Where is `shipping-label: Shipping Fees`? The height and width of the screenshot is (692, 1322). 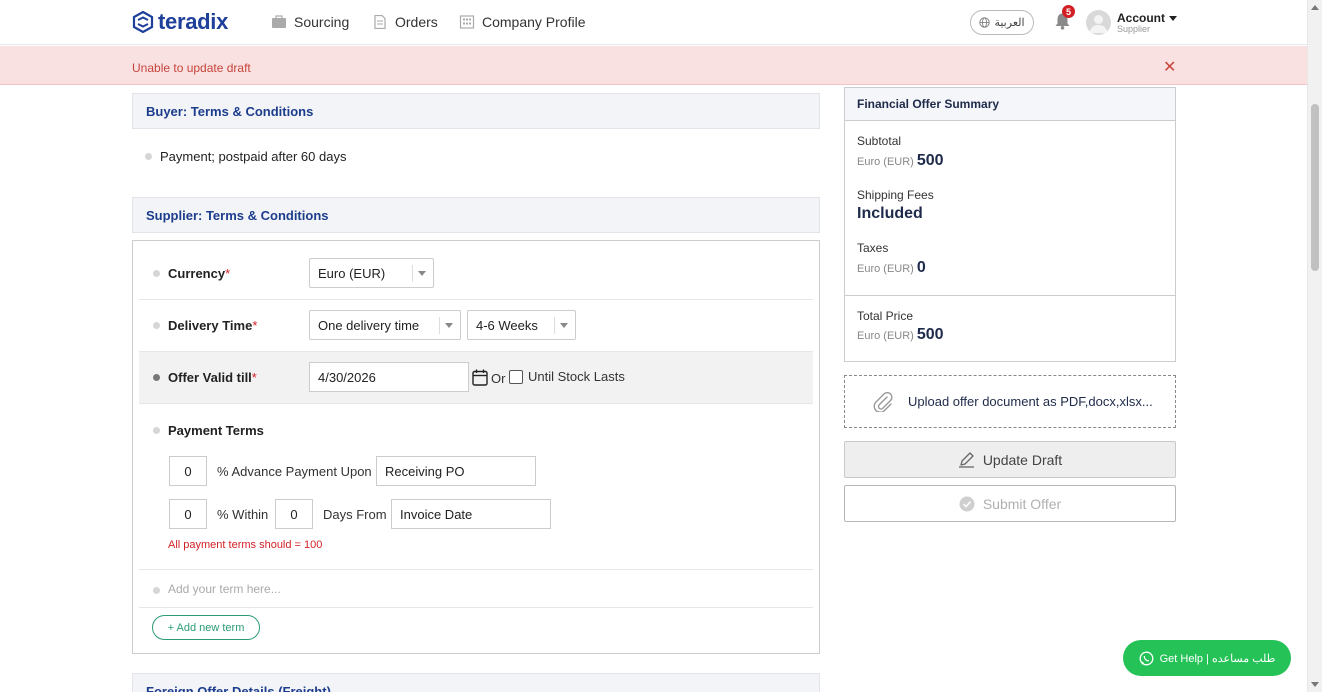
shipping-label: Shipping Fees is located at coordinates (895, 195).